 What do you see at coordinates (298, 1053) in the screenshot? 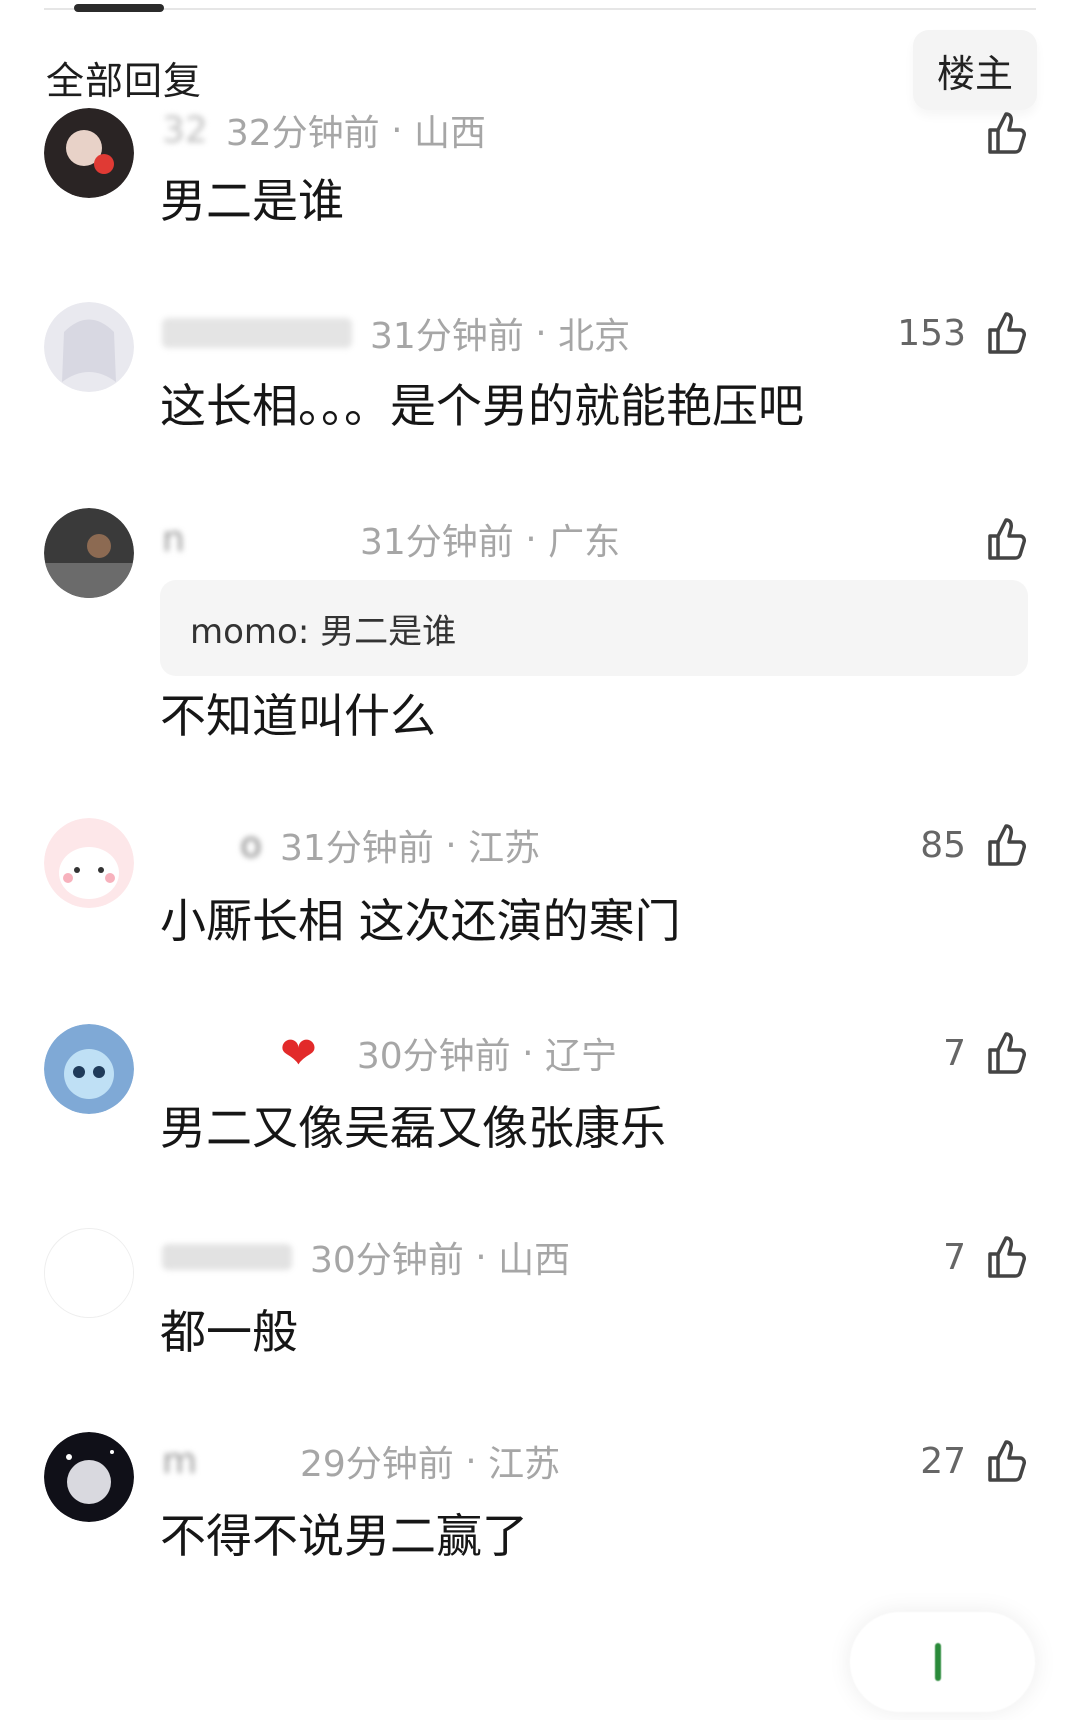
I see `heart-icon: ❤` at bounding box center [298, 1053].